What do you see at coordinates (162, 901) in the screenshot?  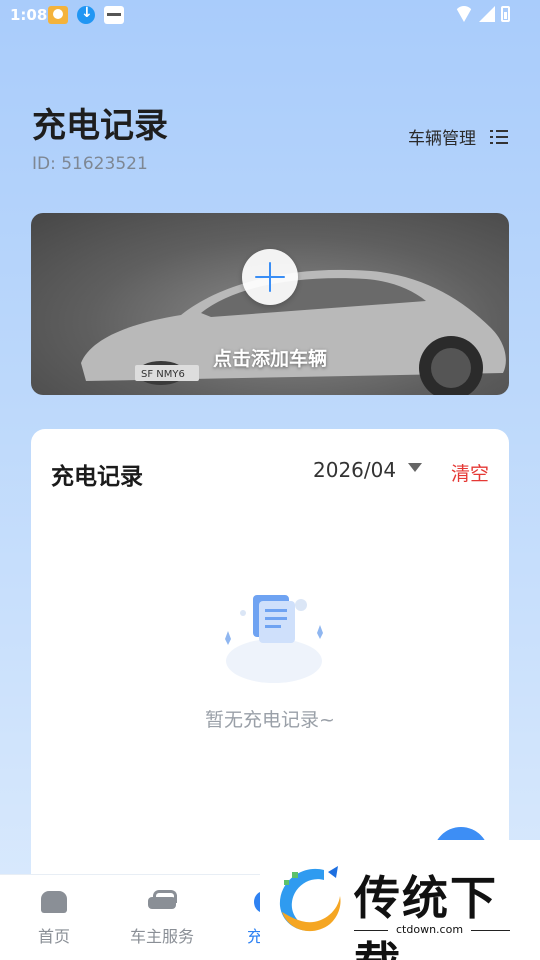 I see `car-icon` at bounding box center [162, 901].